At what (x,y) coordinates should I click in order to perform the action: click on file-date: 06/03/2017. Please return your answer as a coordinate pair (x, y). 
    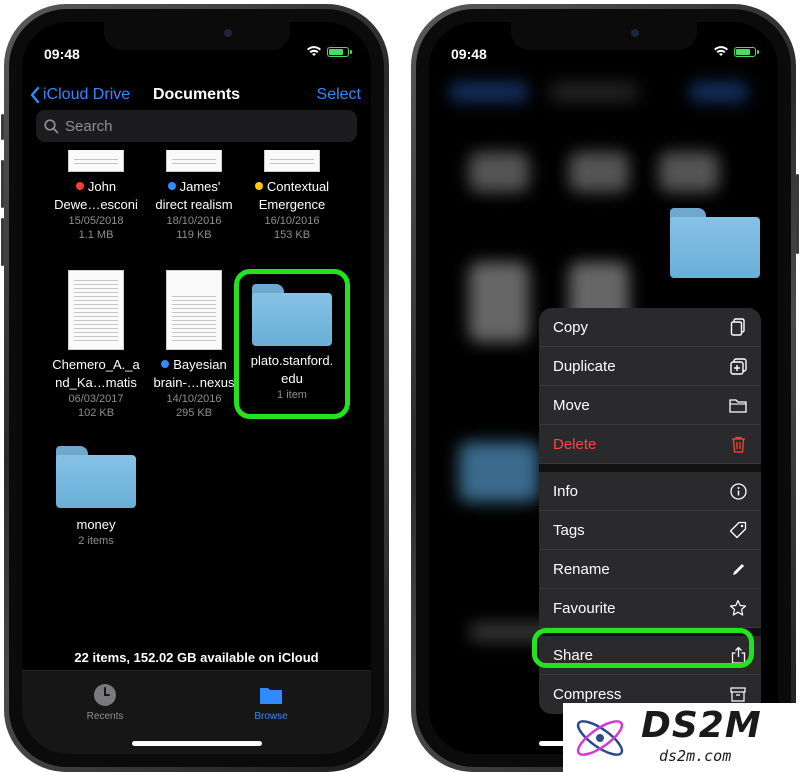
    Looking at the image, I should click on (96, 399).